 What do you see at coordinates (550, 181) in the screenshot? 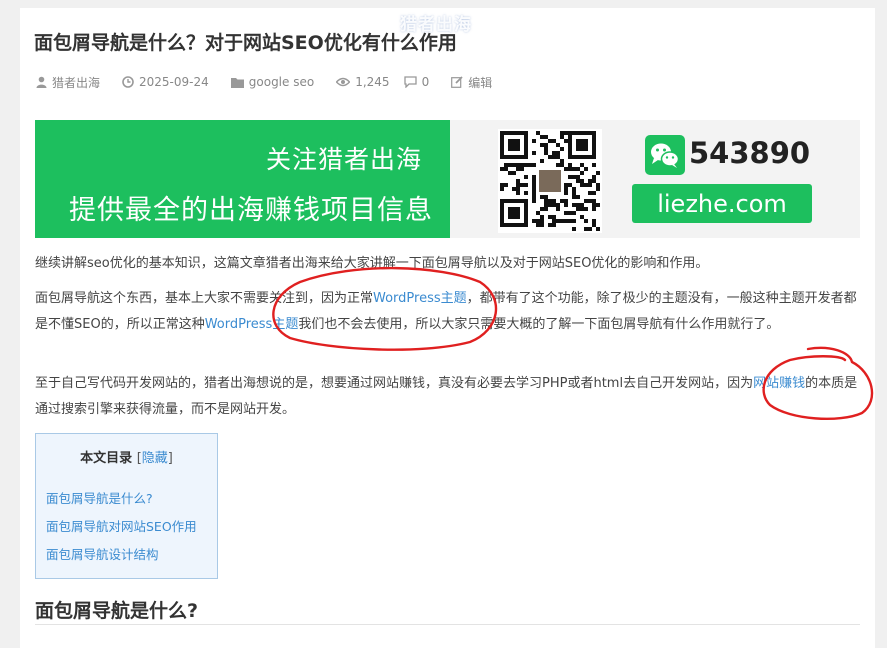
I see `qr-code` at bounding box center [550, 181].